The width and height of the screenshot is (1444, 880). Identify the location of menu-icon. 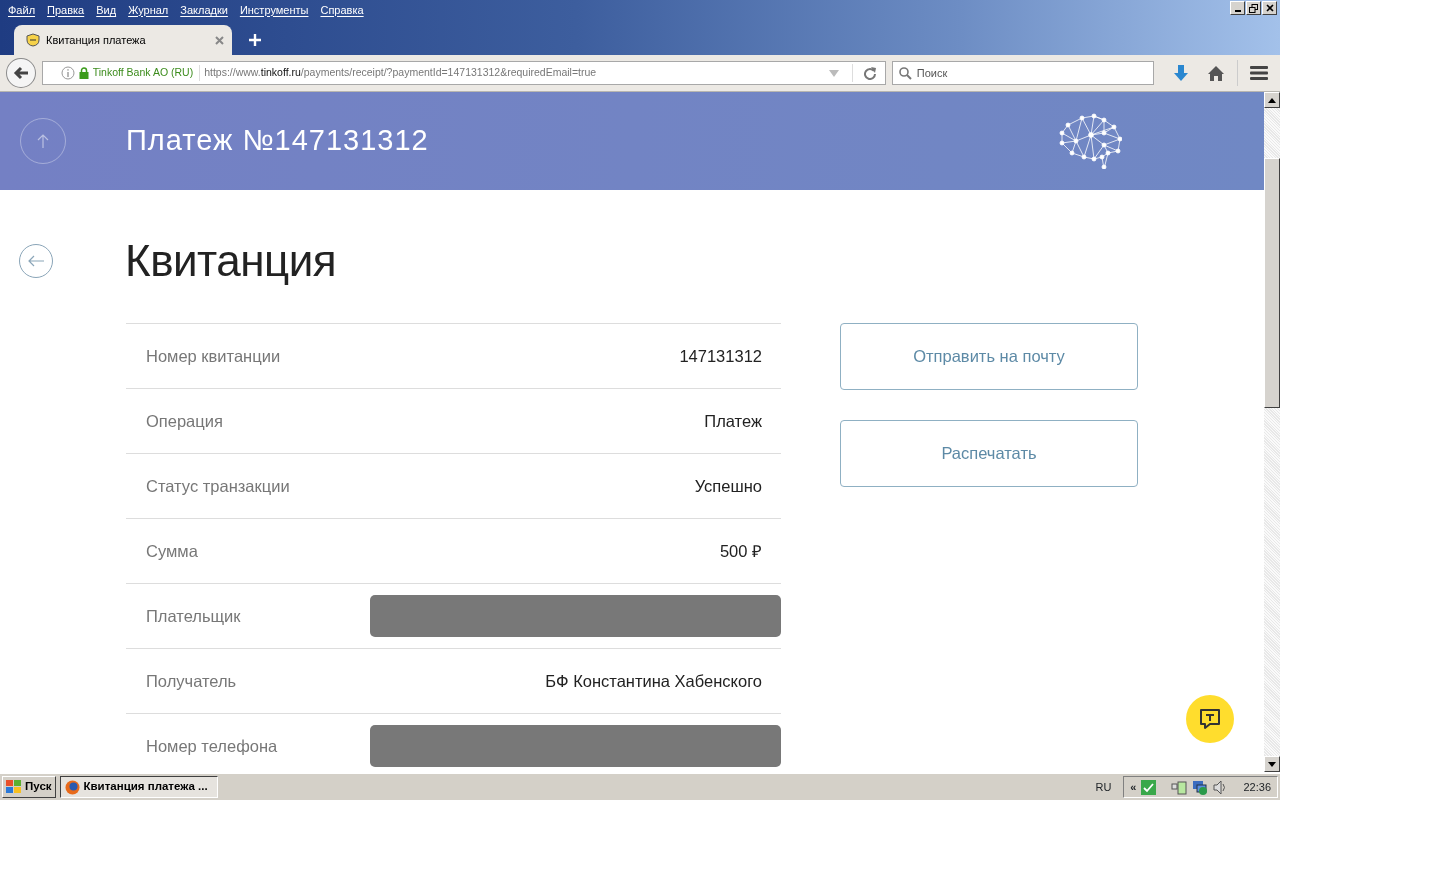
(1259, 73).